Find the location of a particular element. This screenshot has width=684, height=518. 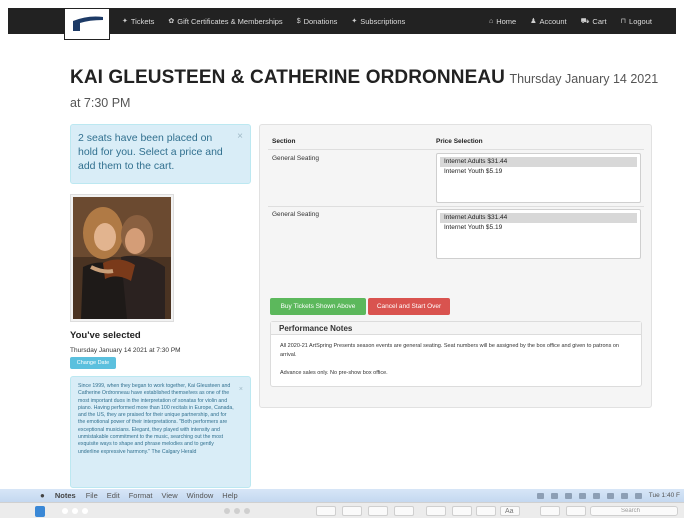

dollar-icon: $ is located at coordinates (298, 21).